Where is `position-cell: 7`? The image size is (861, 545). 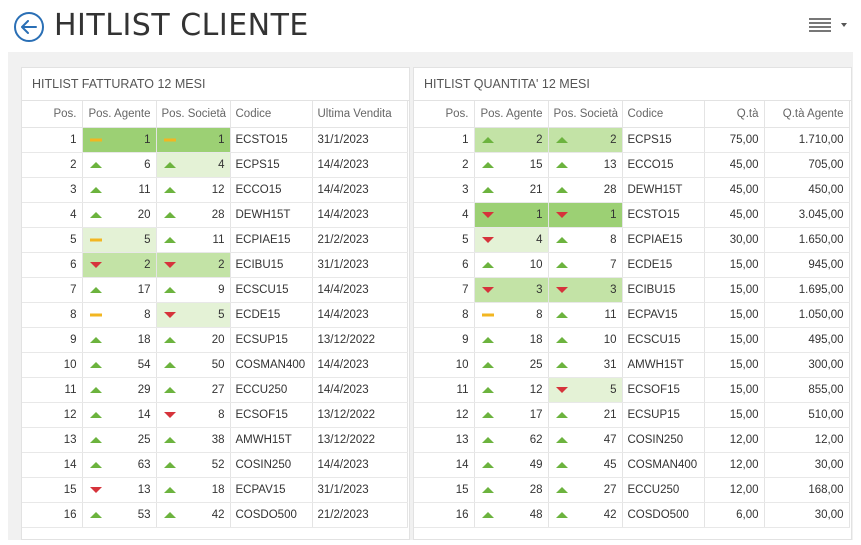 position-cell: 7 is located at coordinates (52, 290).